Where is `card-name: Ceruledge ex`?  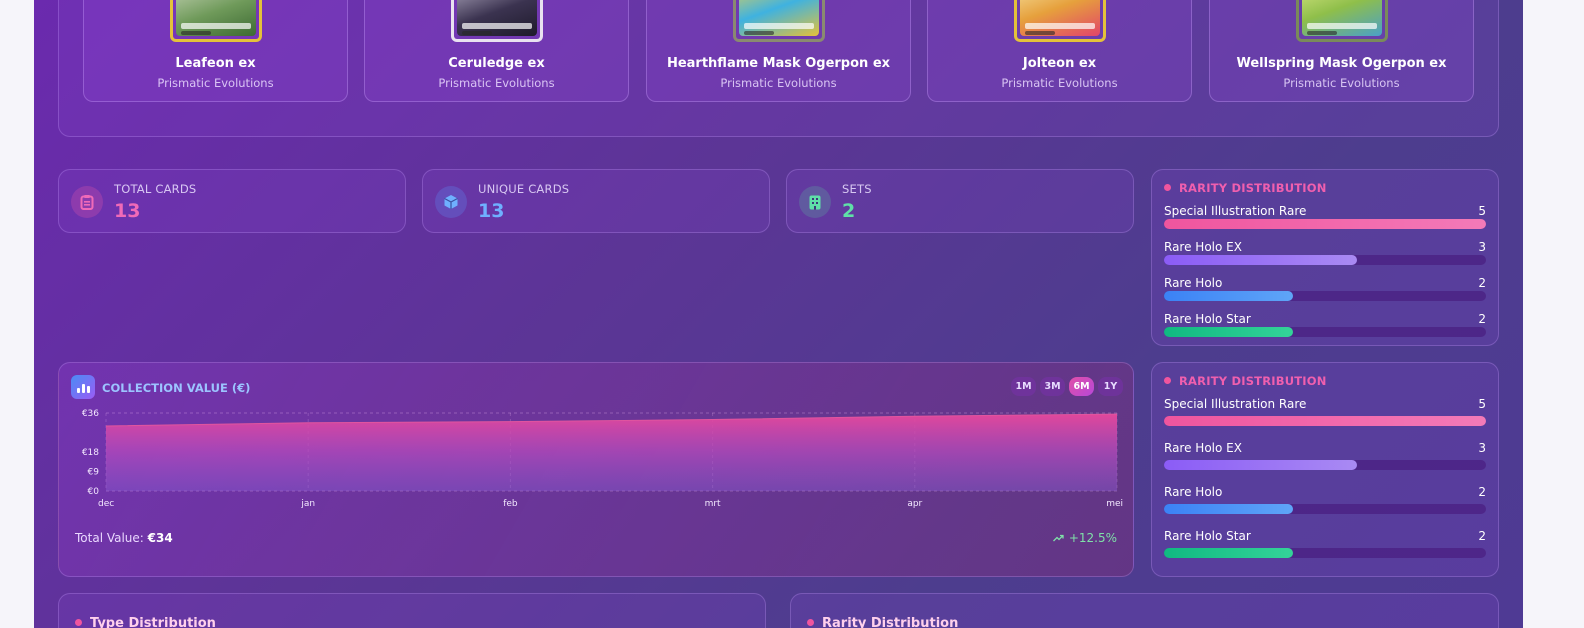 card-name: Ceruledge ex is located at coordinates (496, 63).